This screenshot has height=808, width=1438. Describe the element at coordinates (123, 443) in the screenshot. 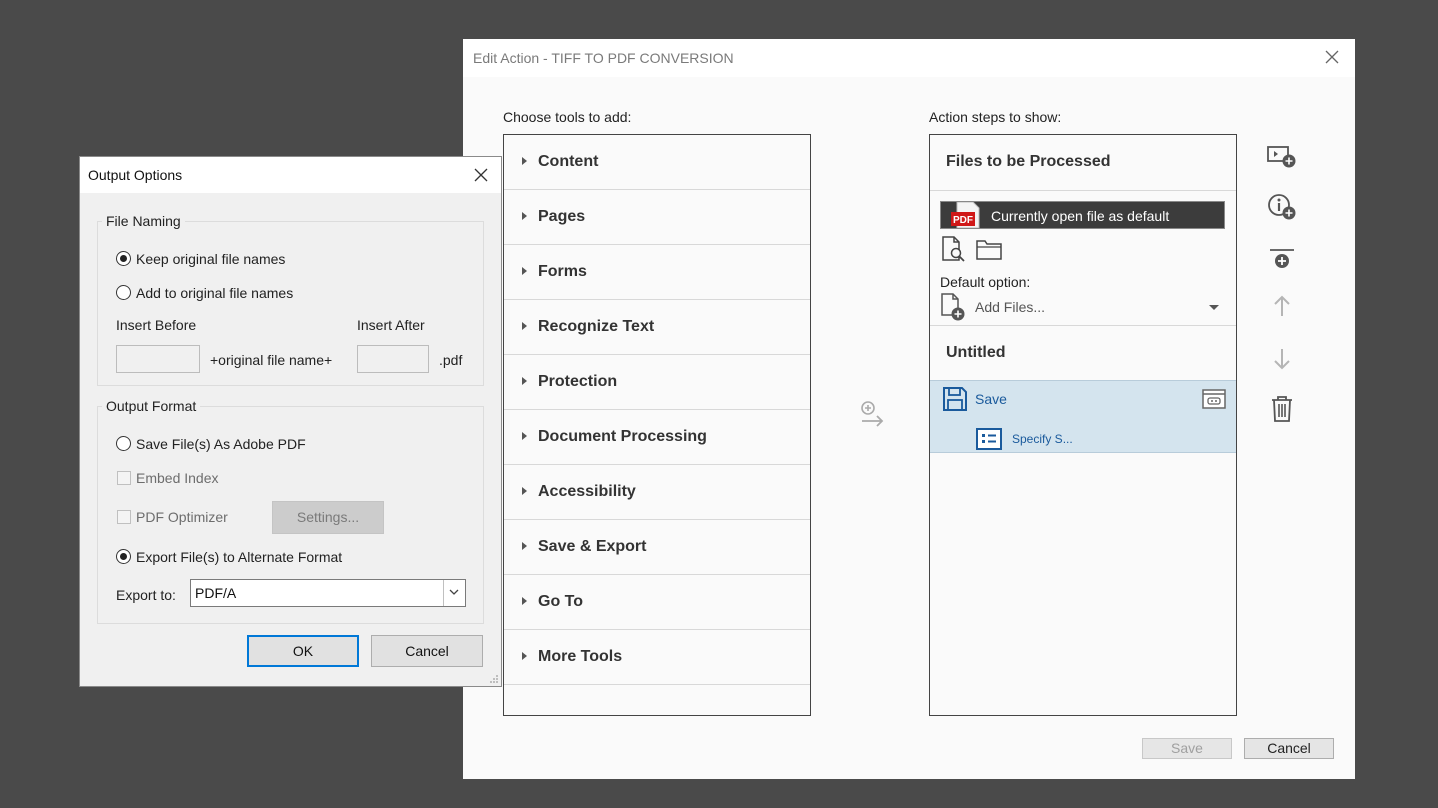

I see `save-as-pdf-radio` at that location.